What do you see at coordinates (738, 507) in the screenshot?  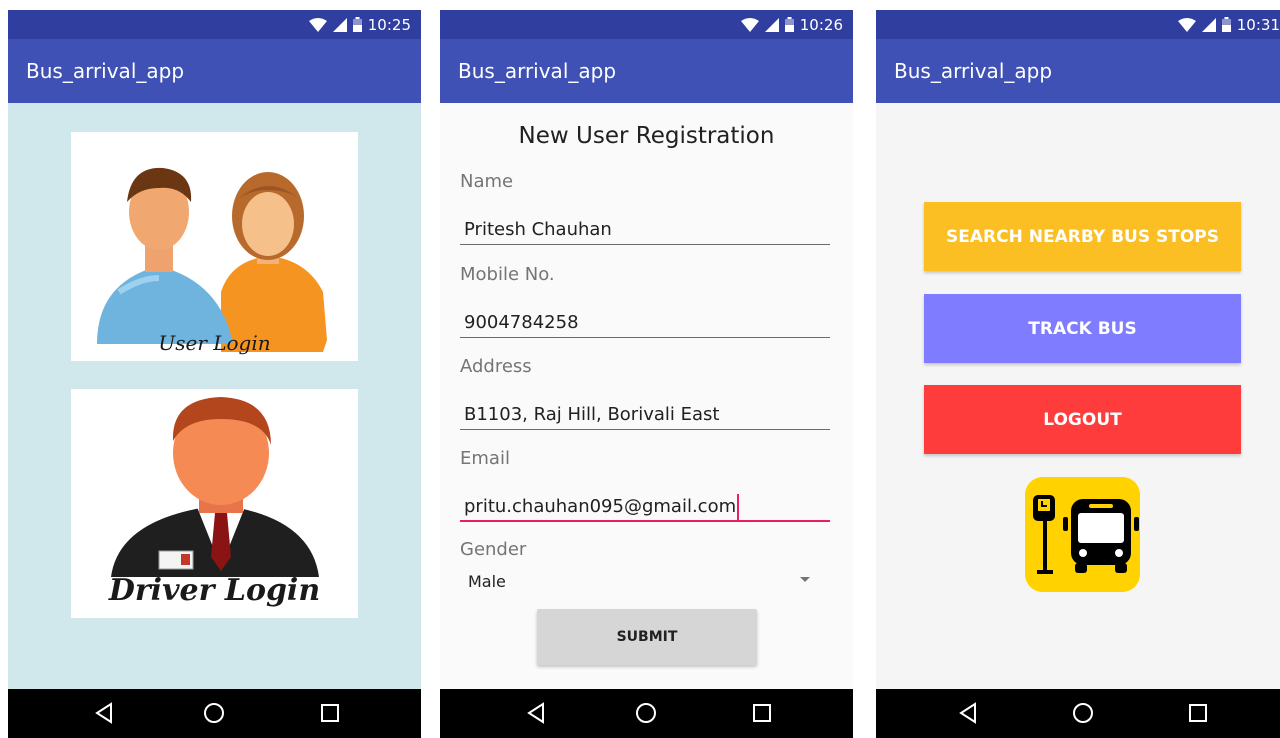 I see `text-caret` at bounding box center [738, 507].